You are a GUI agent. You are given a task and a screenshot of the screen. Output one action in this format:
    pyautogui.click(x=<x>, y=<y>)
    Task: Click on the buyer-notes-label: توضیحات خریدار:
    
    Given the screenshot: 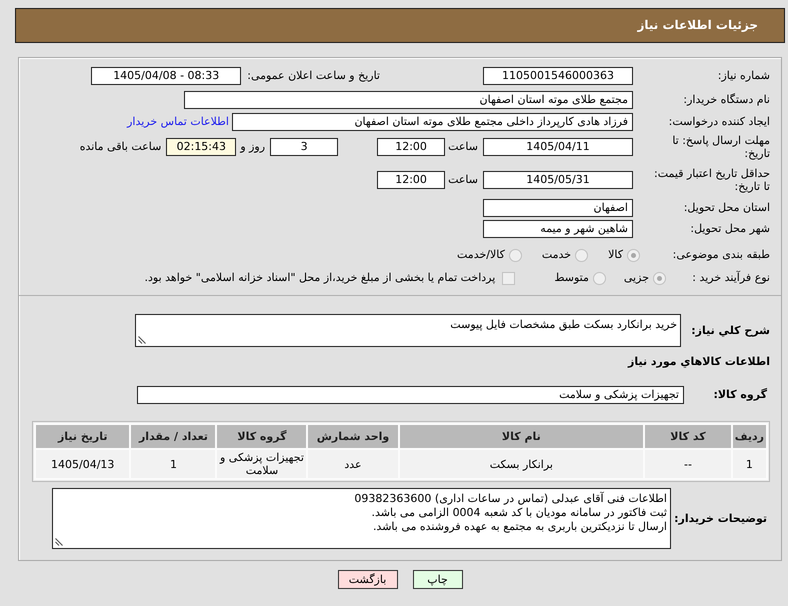 What is the action you would take?
    pyautogui.click(x=720, y=519)
    